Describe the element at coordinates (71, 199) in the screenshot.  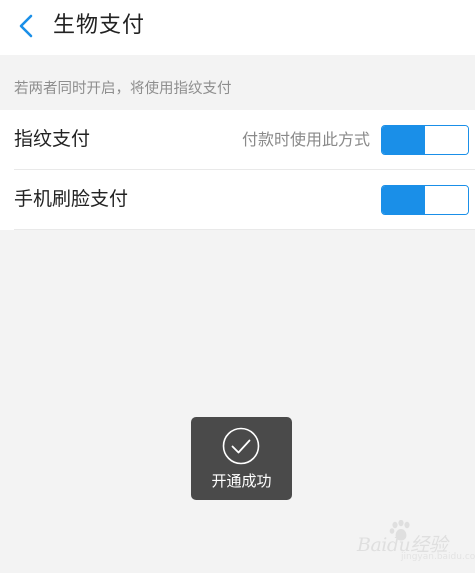
I see `setting-label: 手机刷脸支付` at that location.